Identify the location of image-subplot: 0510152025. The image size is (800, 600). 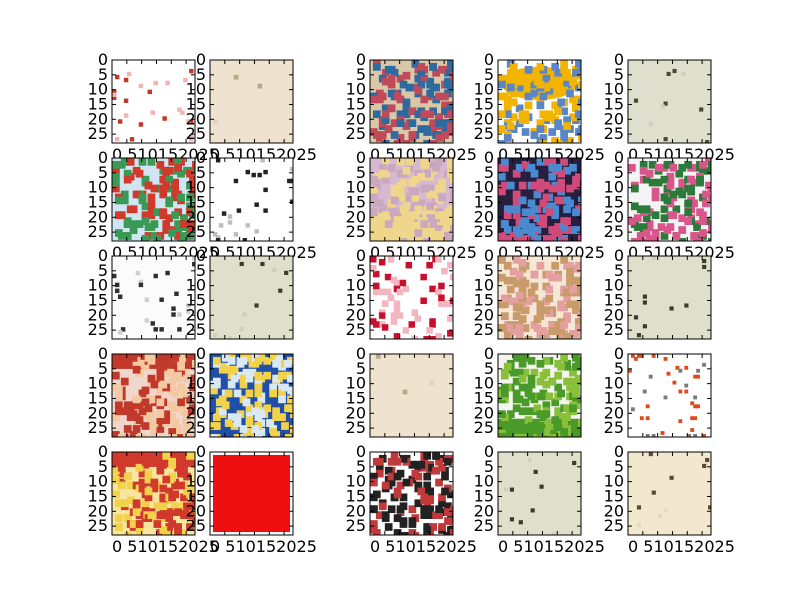
(528, 391).